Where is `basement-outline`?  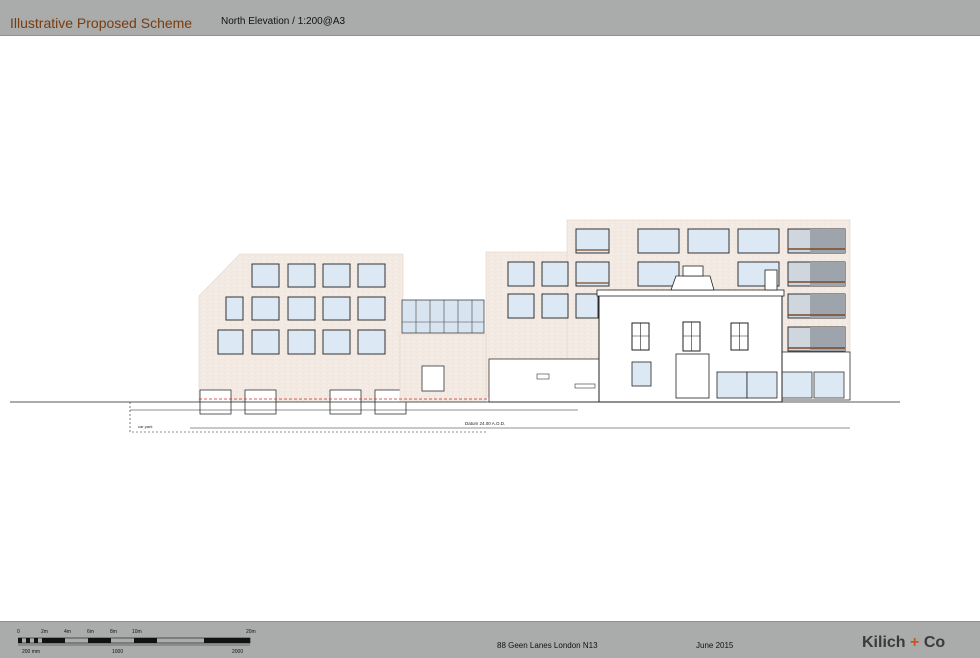
basement-outline is located at coordinates (308, 417).